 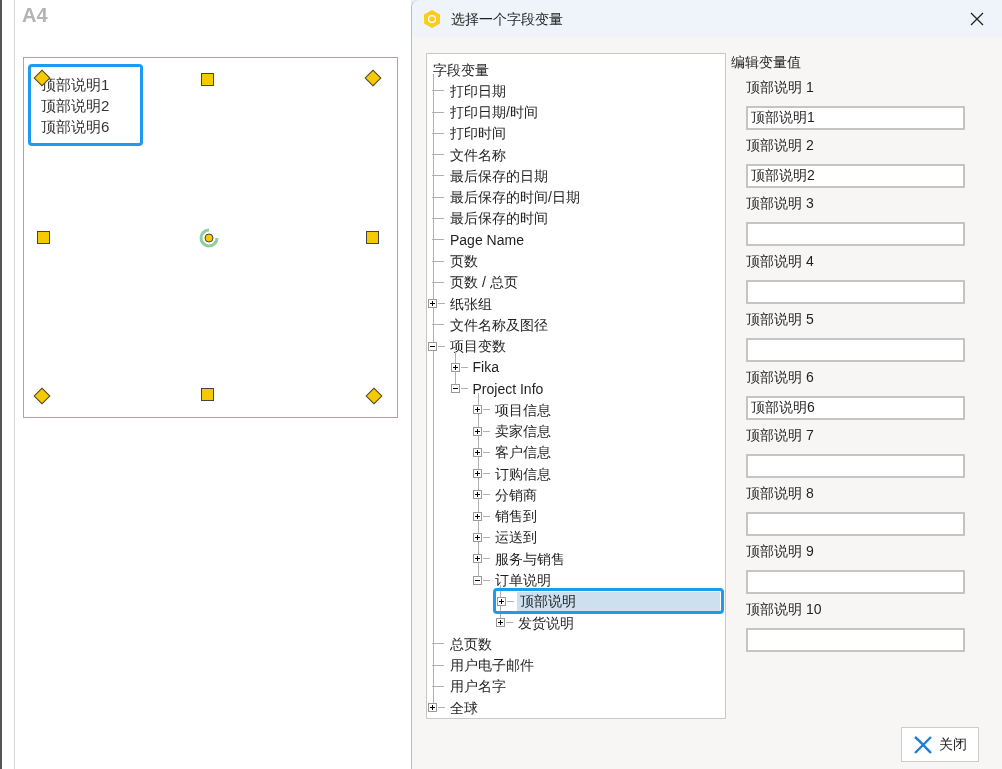 I want to click on cross-icon, so click(x=923, y=744).